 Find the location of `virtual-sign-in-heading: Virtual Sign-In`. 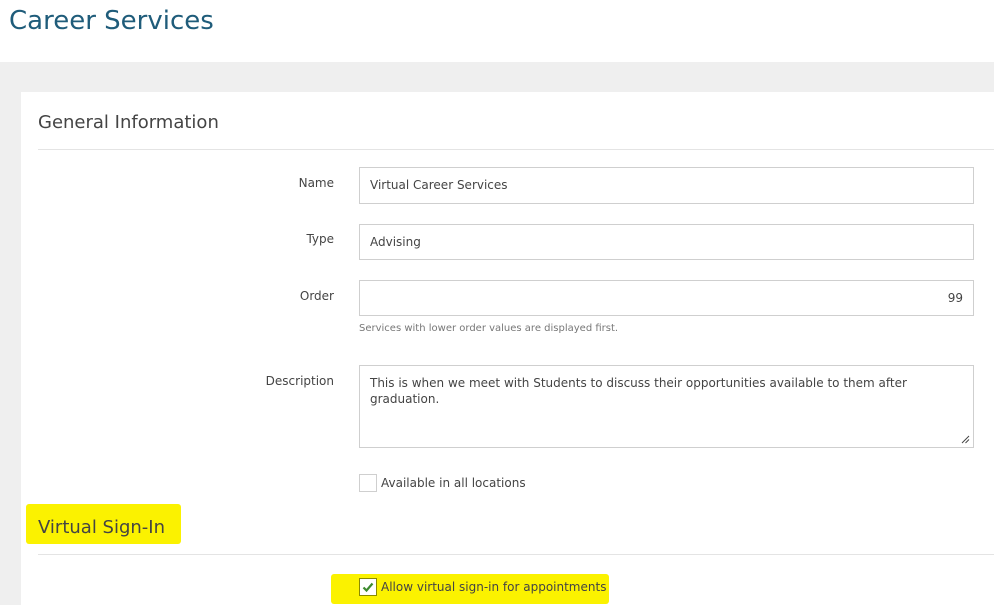

virtual-sign-in-heading: Virtual Sign-In is located at coordinates (102, 527).